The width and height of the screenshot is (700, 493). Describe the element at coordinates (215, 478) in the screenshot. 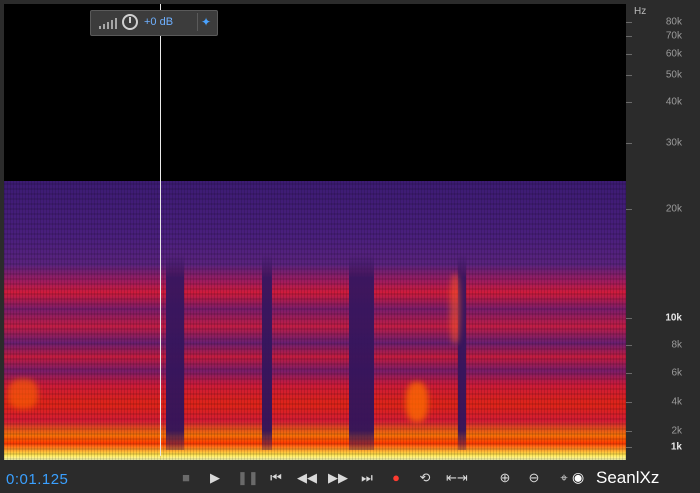

I see `play-button: ▶` at that location.